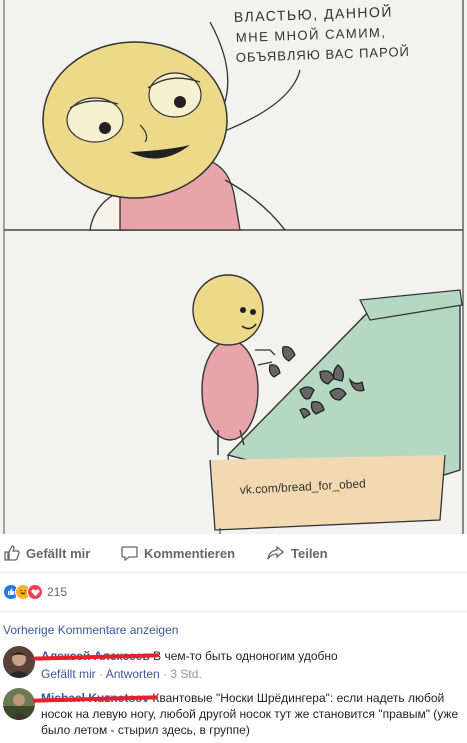 The height and width of the screenshot is (743, 467). What do you see at coordinates (68, 674) in the screenshot?
I see `comment-like-link: Gefällt mir` at bounding box center [68, 674].